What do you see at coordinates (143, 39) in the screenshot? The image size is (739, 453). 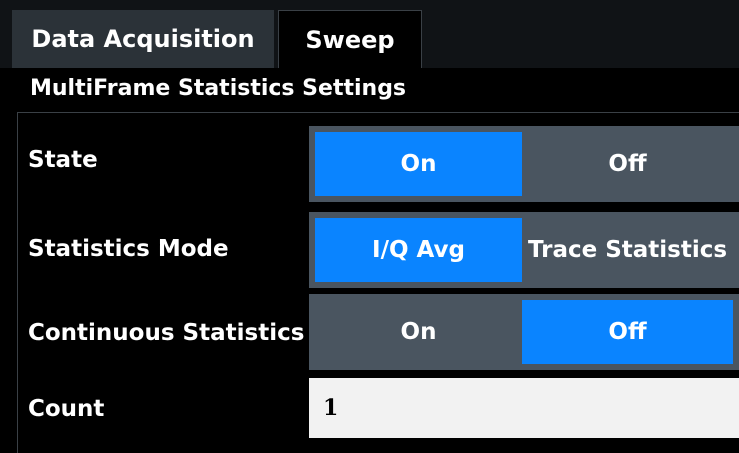 I see `tab-data-acquisition: Data Acquisition` at bounding box center [143, 39].